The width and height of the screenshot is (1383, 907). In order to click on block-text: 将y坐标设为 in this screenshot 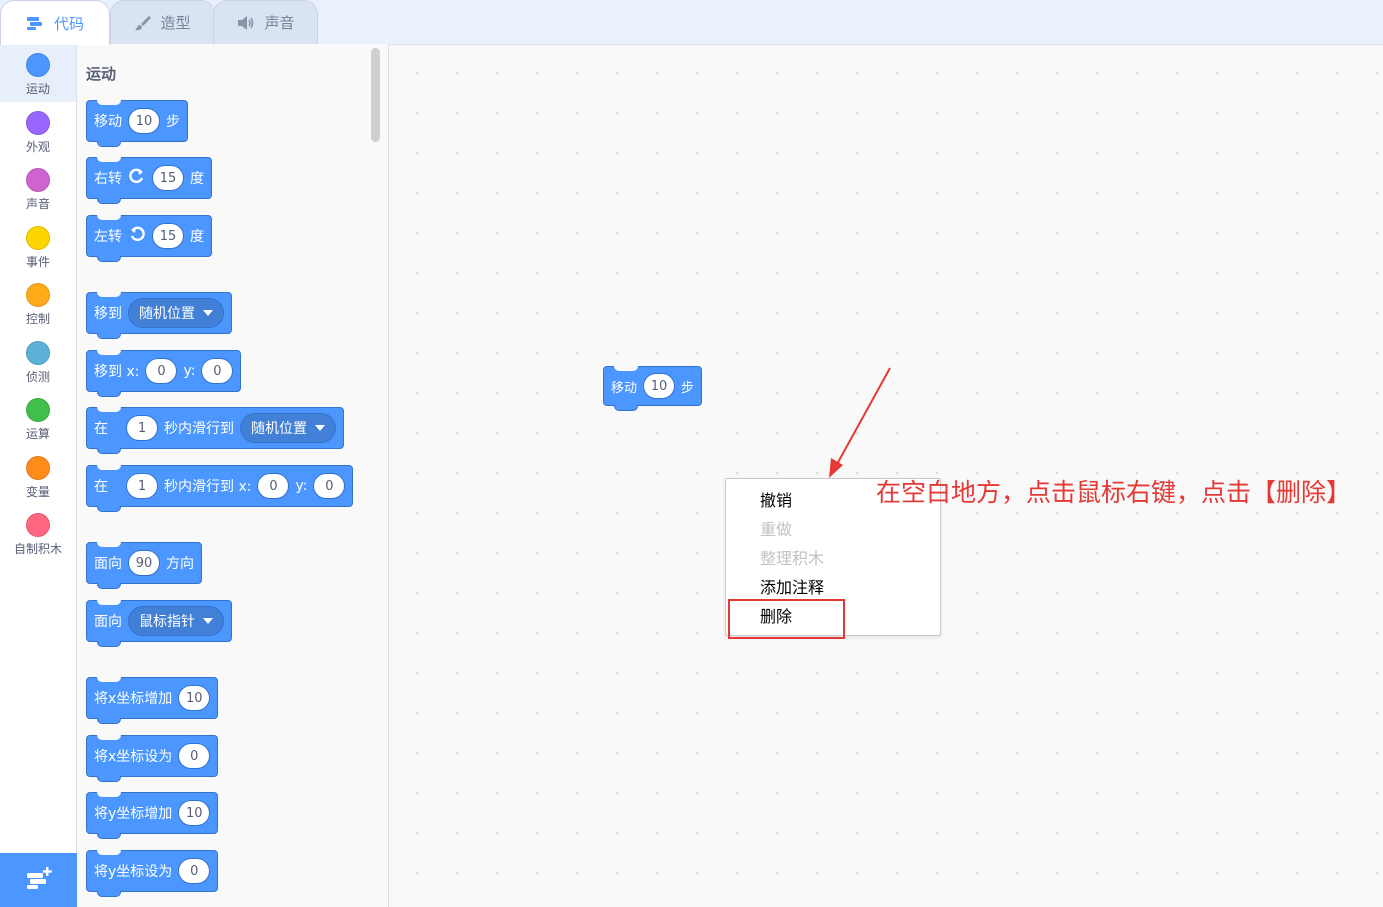, I will do `click(133, 872)`.